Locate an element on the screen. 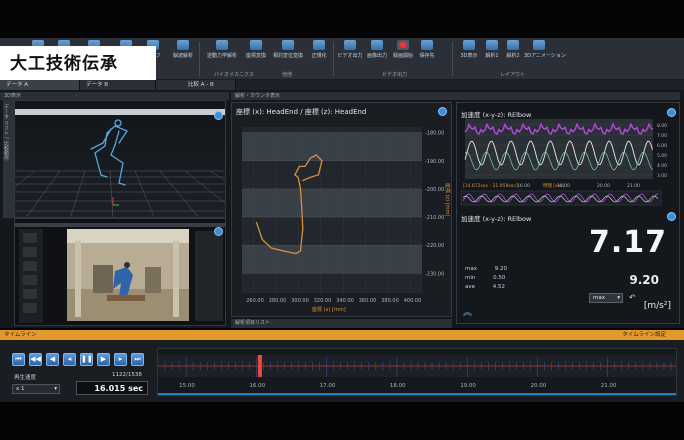 The image size is (684, 440). analysis-2-button: 解析2 is located at coordinates (513, 55).